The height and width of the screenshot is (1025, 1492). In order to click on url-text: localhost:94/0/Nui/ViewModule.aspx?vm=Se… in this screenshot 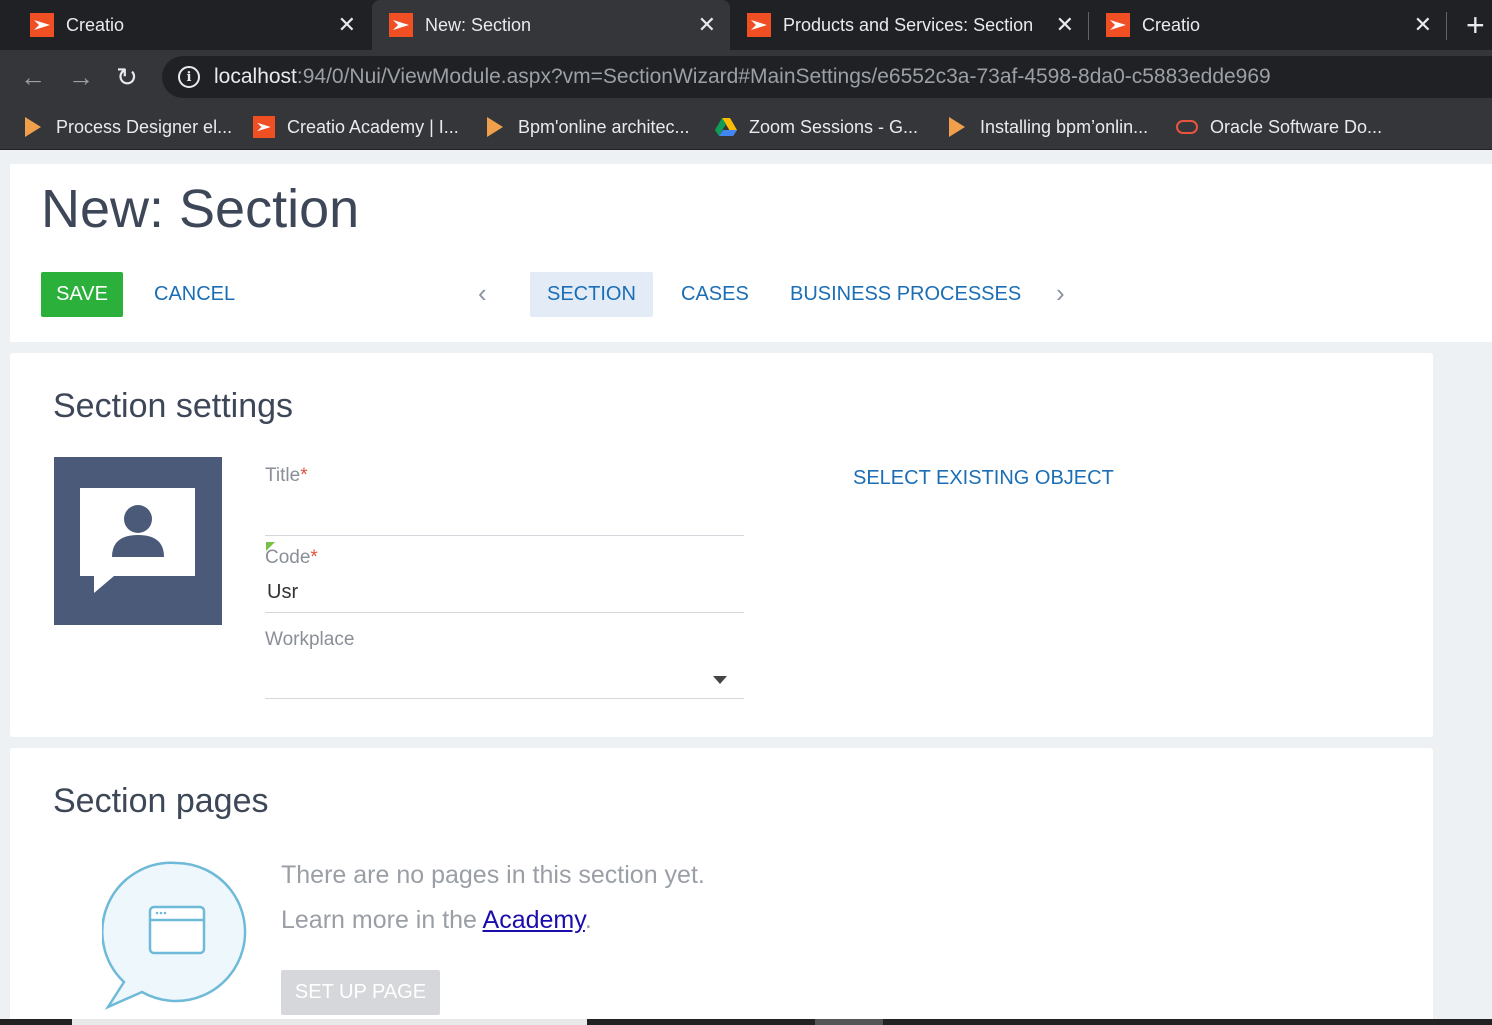, I will do `click(742, 77)`.